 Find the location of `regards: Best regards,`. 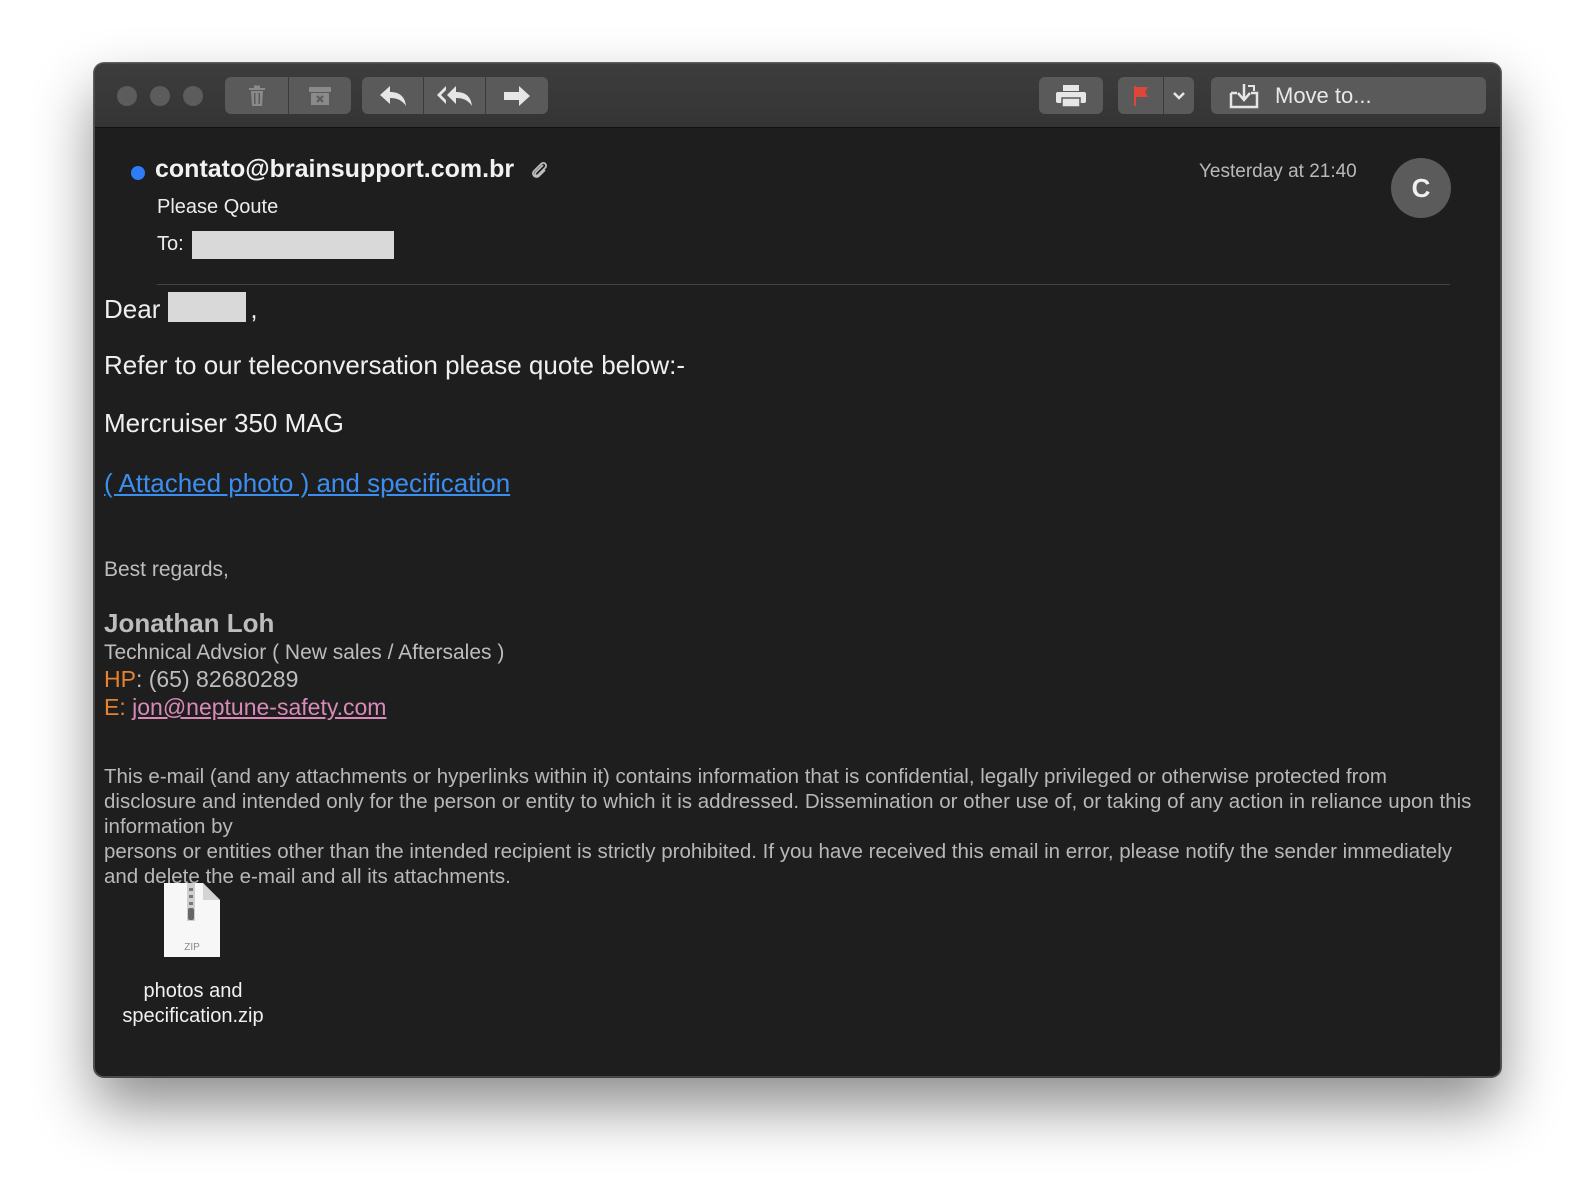

regards: Best regards, is located at coordinates (166, 569).